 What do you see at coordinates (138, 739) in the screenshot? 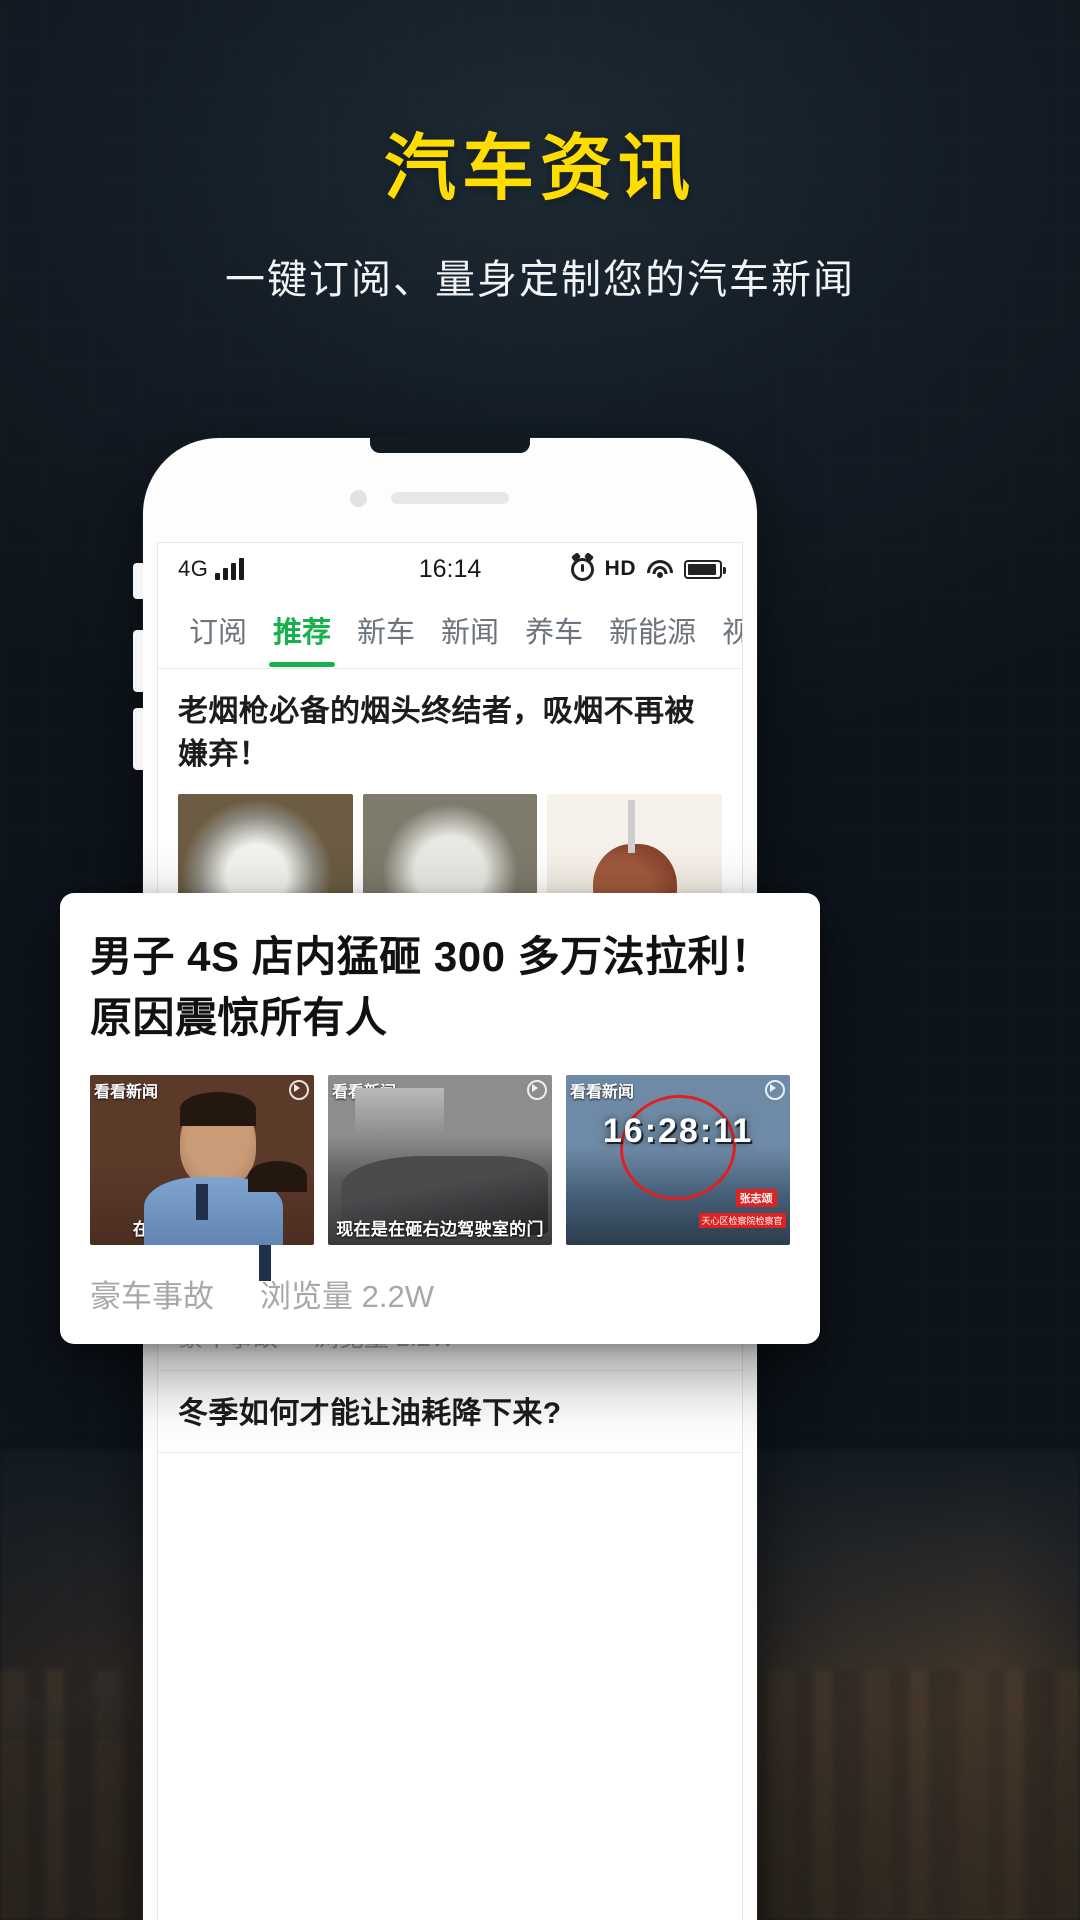
I see `phone-volume-down-button` at bounding box center [138, 739].